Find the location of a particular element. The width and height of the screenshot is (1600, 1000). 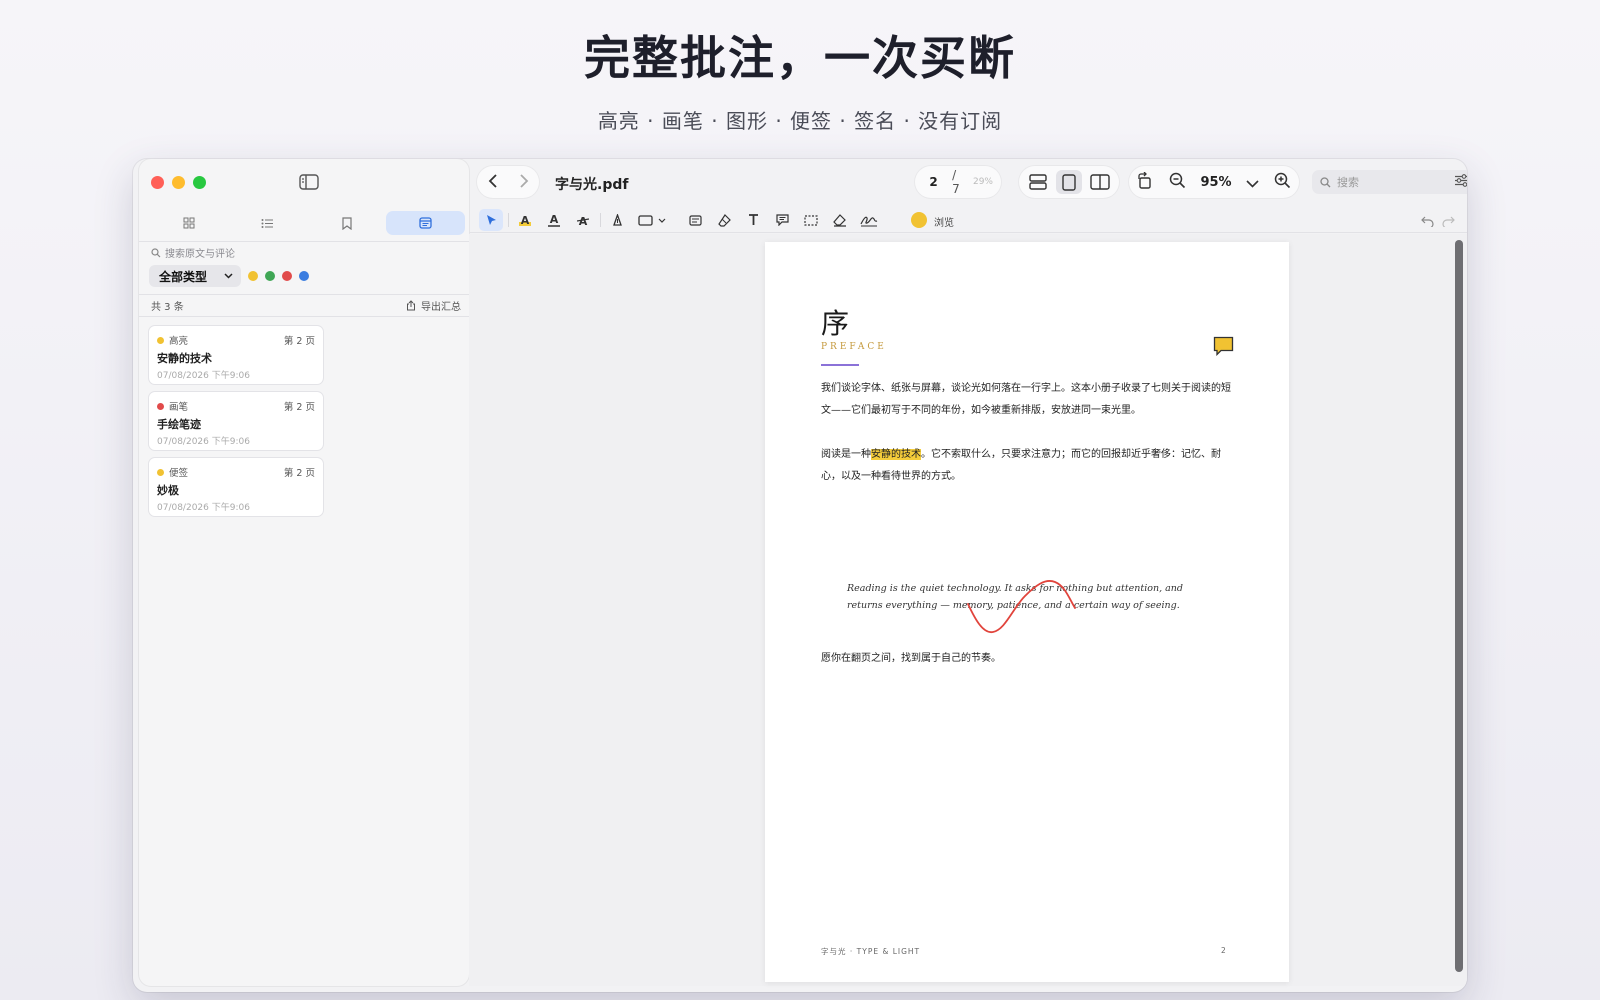

page-indicator: 2 / 7 29% is located at coordinates (958, 182).